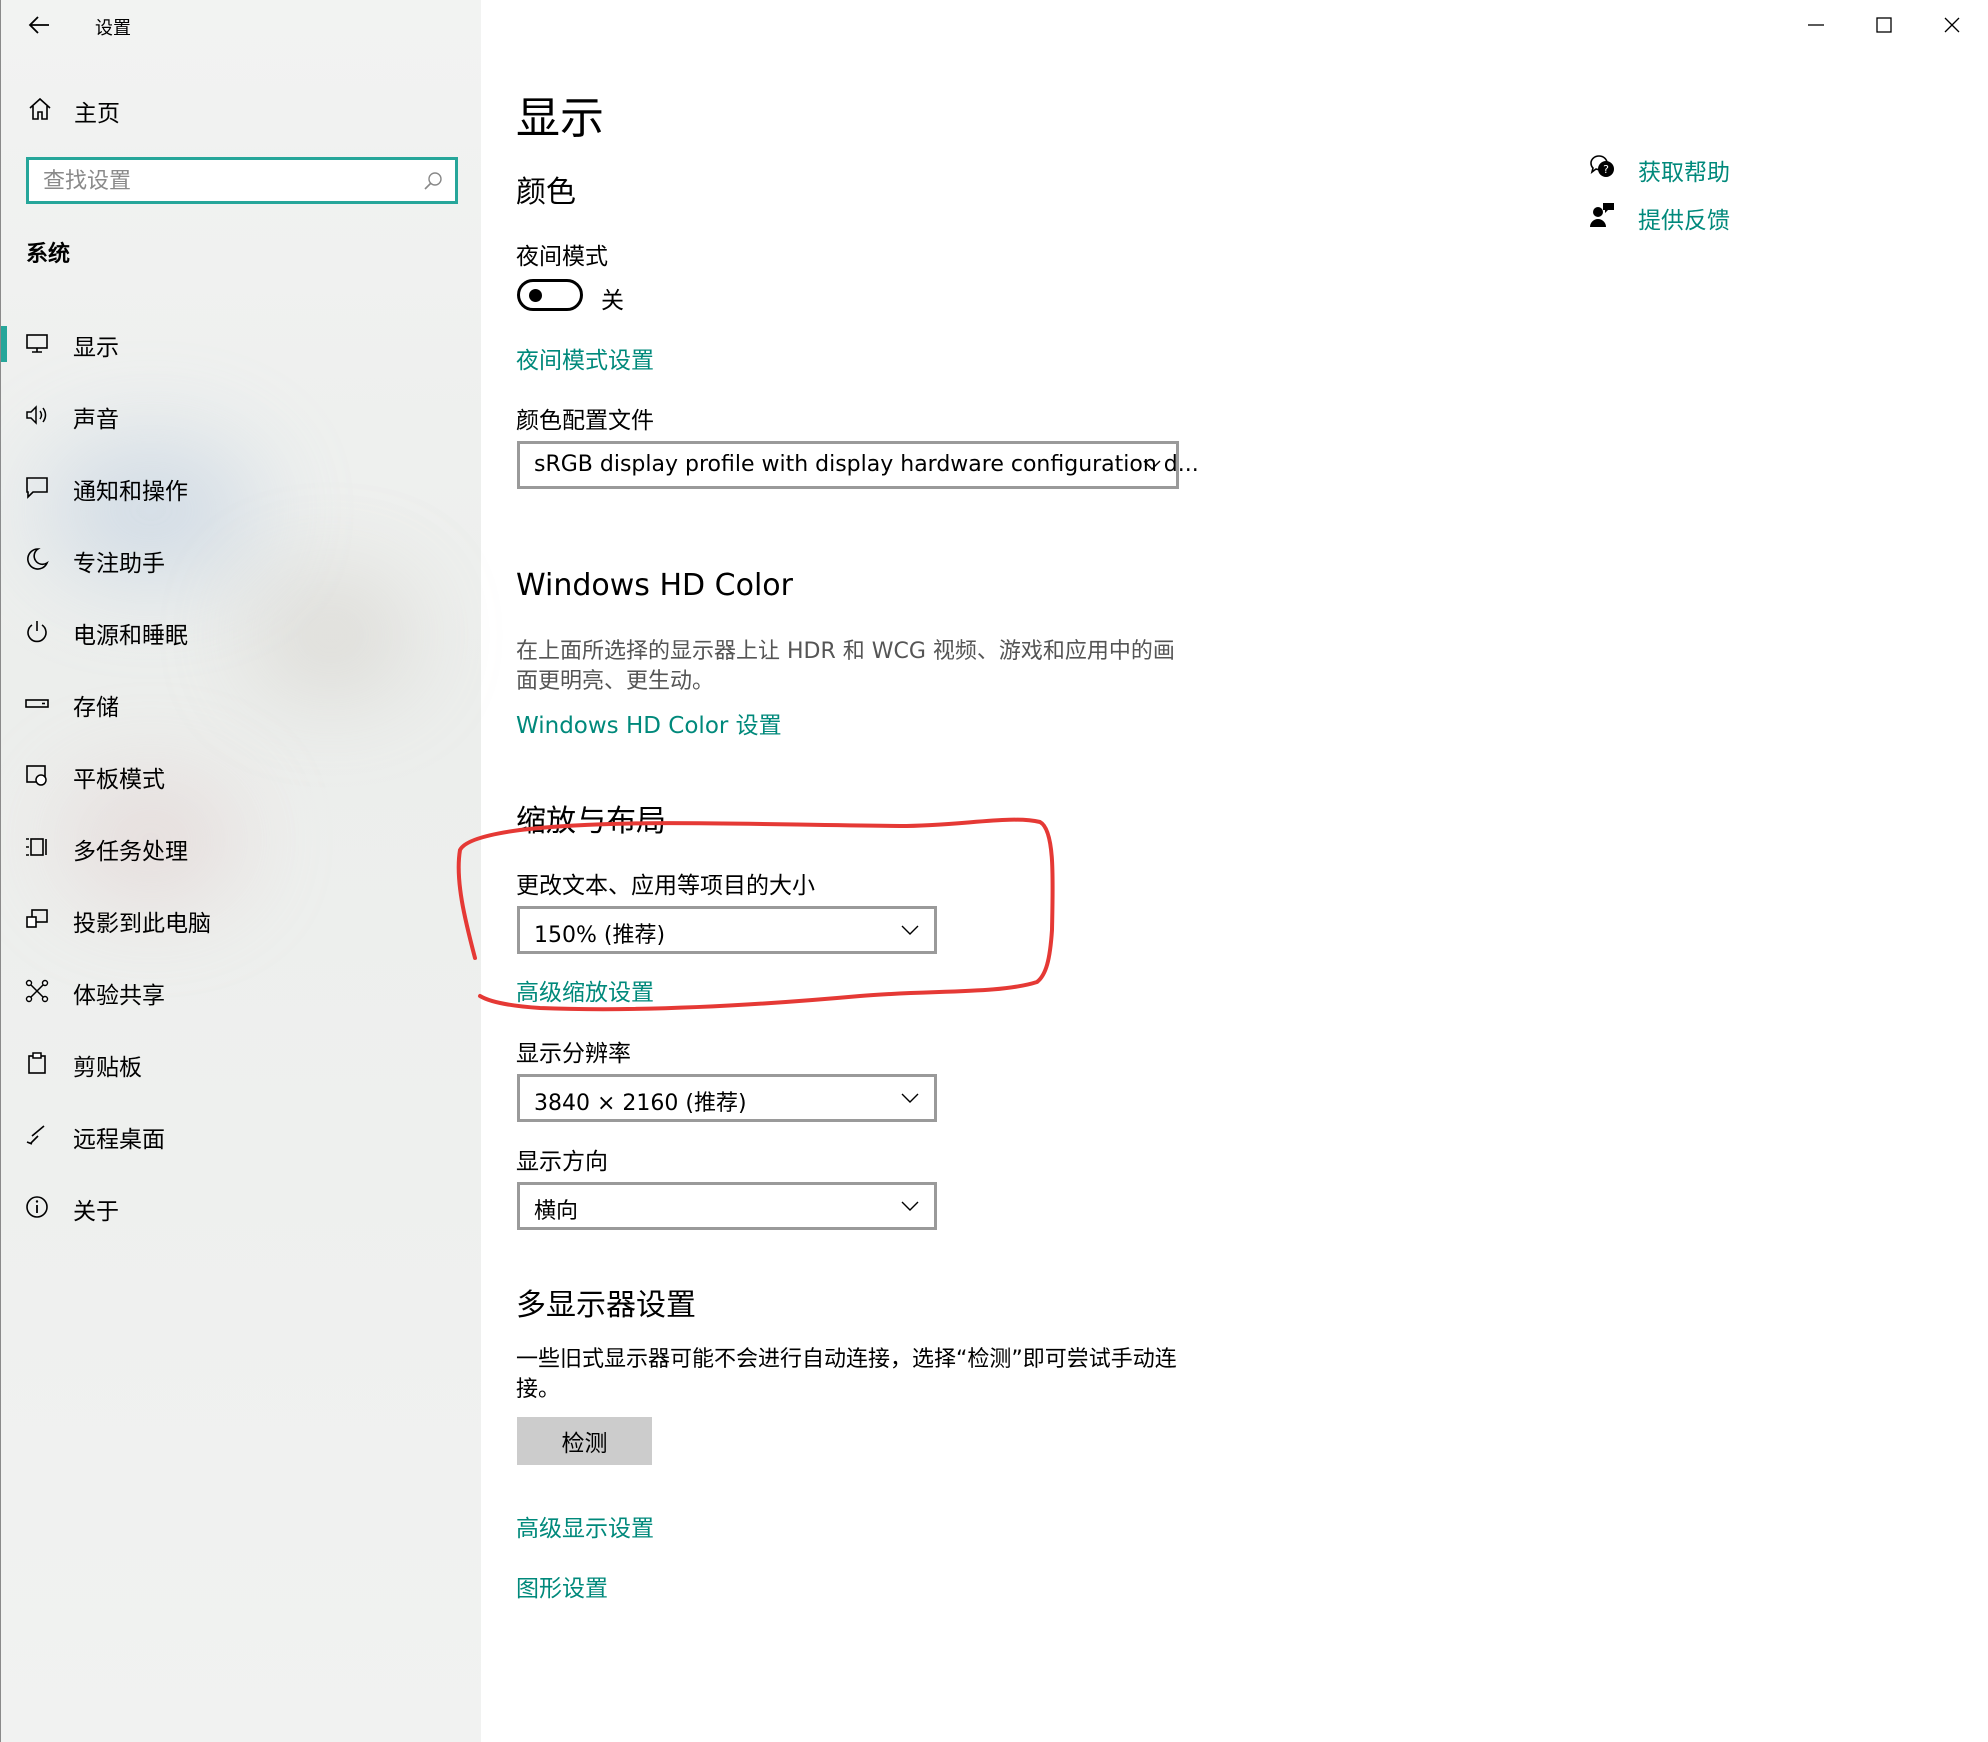  I want to click on scale-size-label: 更改文本、应用等项目的大小, so click(665, 886).